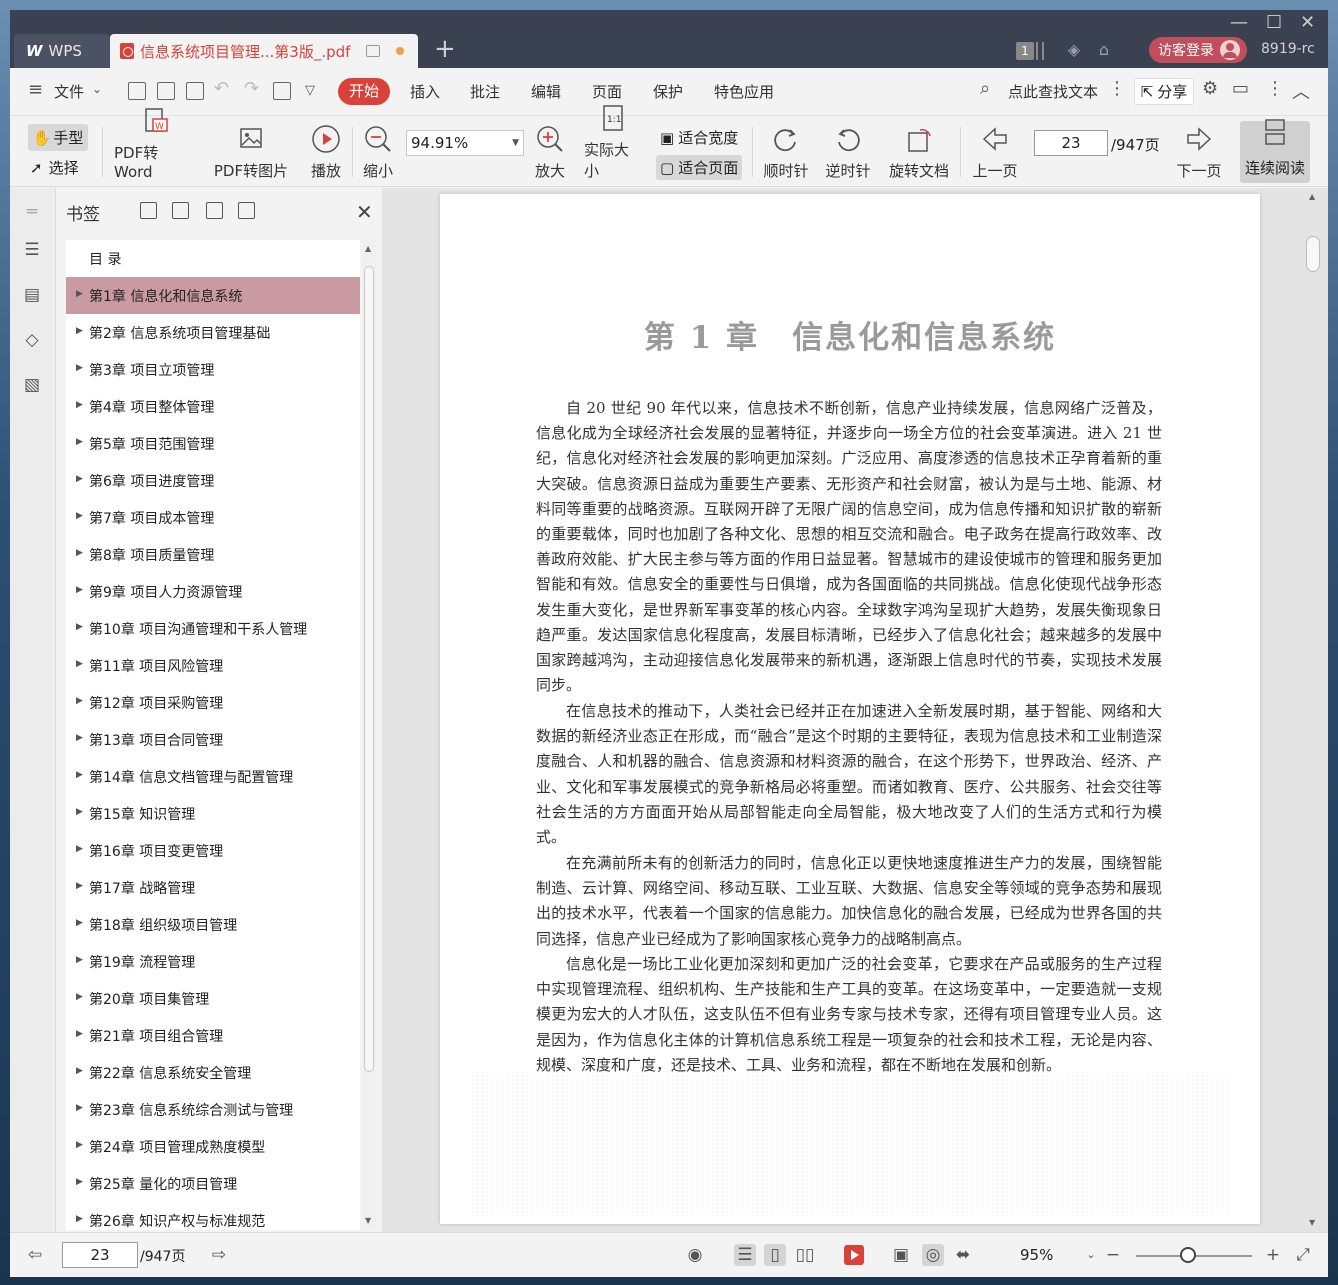 This screenshot has height=1285, width=1338. What do you see at coordinates (1164, 91) in the screenshot?
I see `share-button: ⇱ 分享` at bounding box center [1164, 91].